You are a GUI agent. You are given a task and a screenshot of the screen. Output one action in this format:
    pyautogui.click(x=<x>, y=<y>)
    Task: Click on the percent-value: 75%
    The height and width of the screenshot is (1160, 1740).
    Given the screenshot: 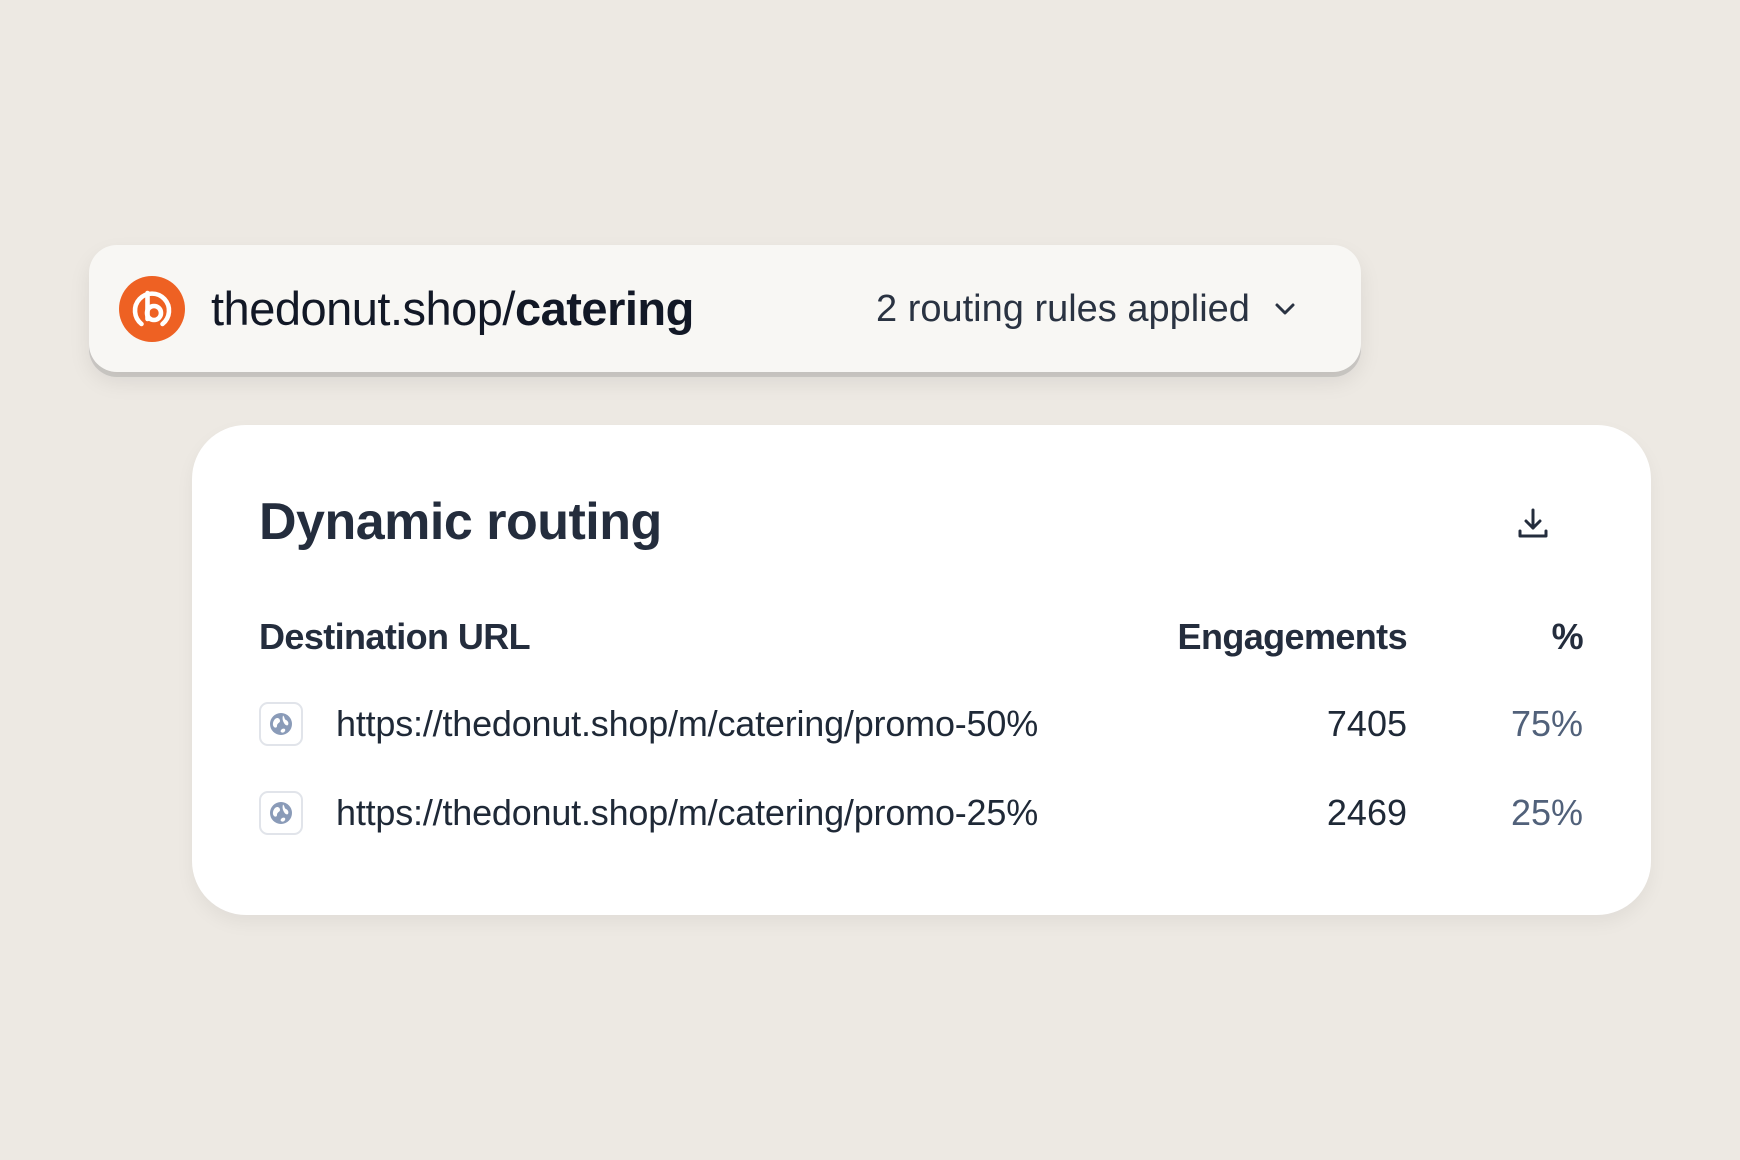 What is the action you would take?
    pyautogui.click(x=1546, y=723)
    